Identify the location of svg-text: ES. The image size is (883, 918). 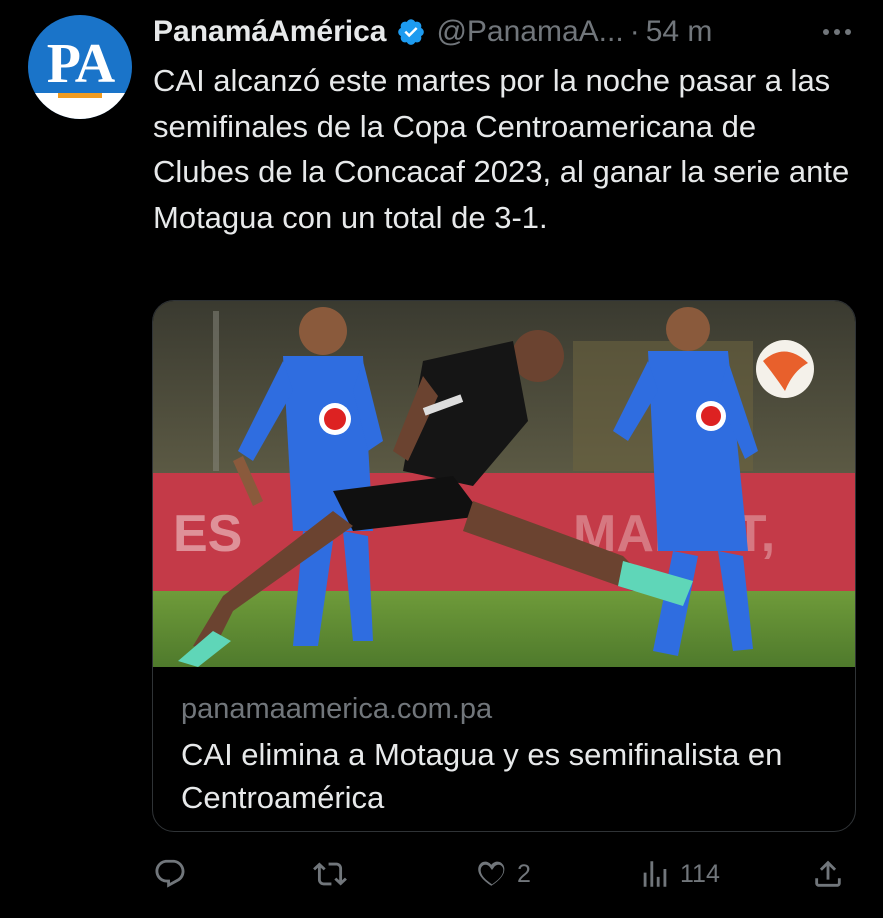
(207, 534).